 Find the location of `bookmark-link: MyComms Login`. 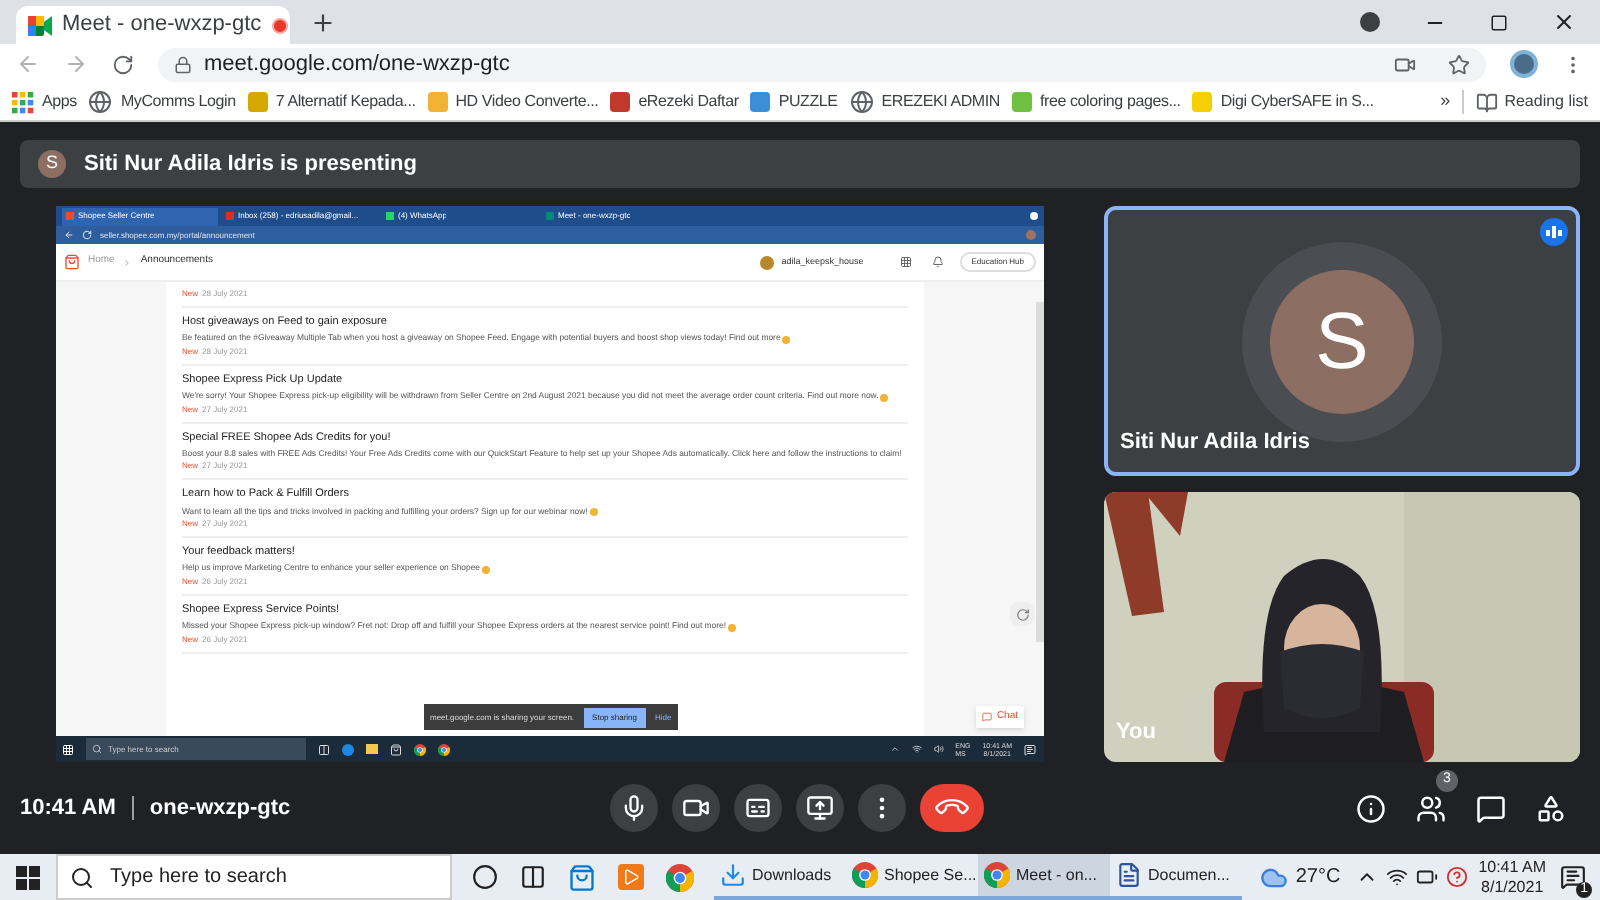

bookmark-link: MyComms Login is located at coordinates (178, 102).